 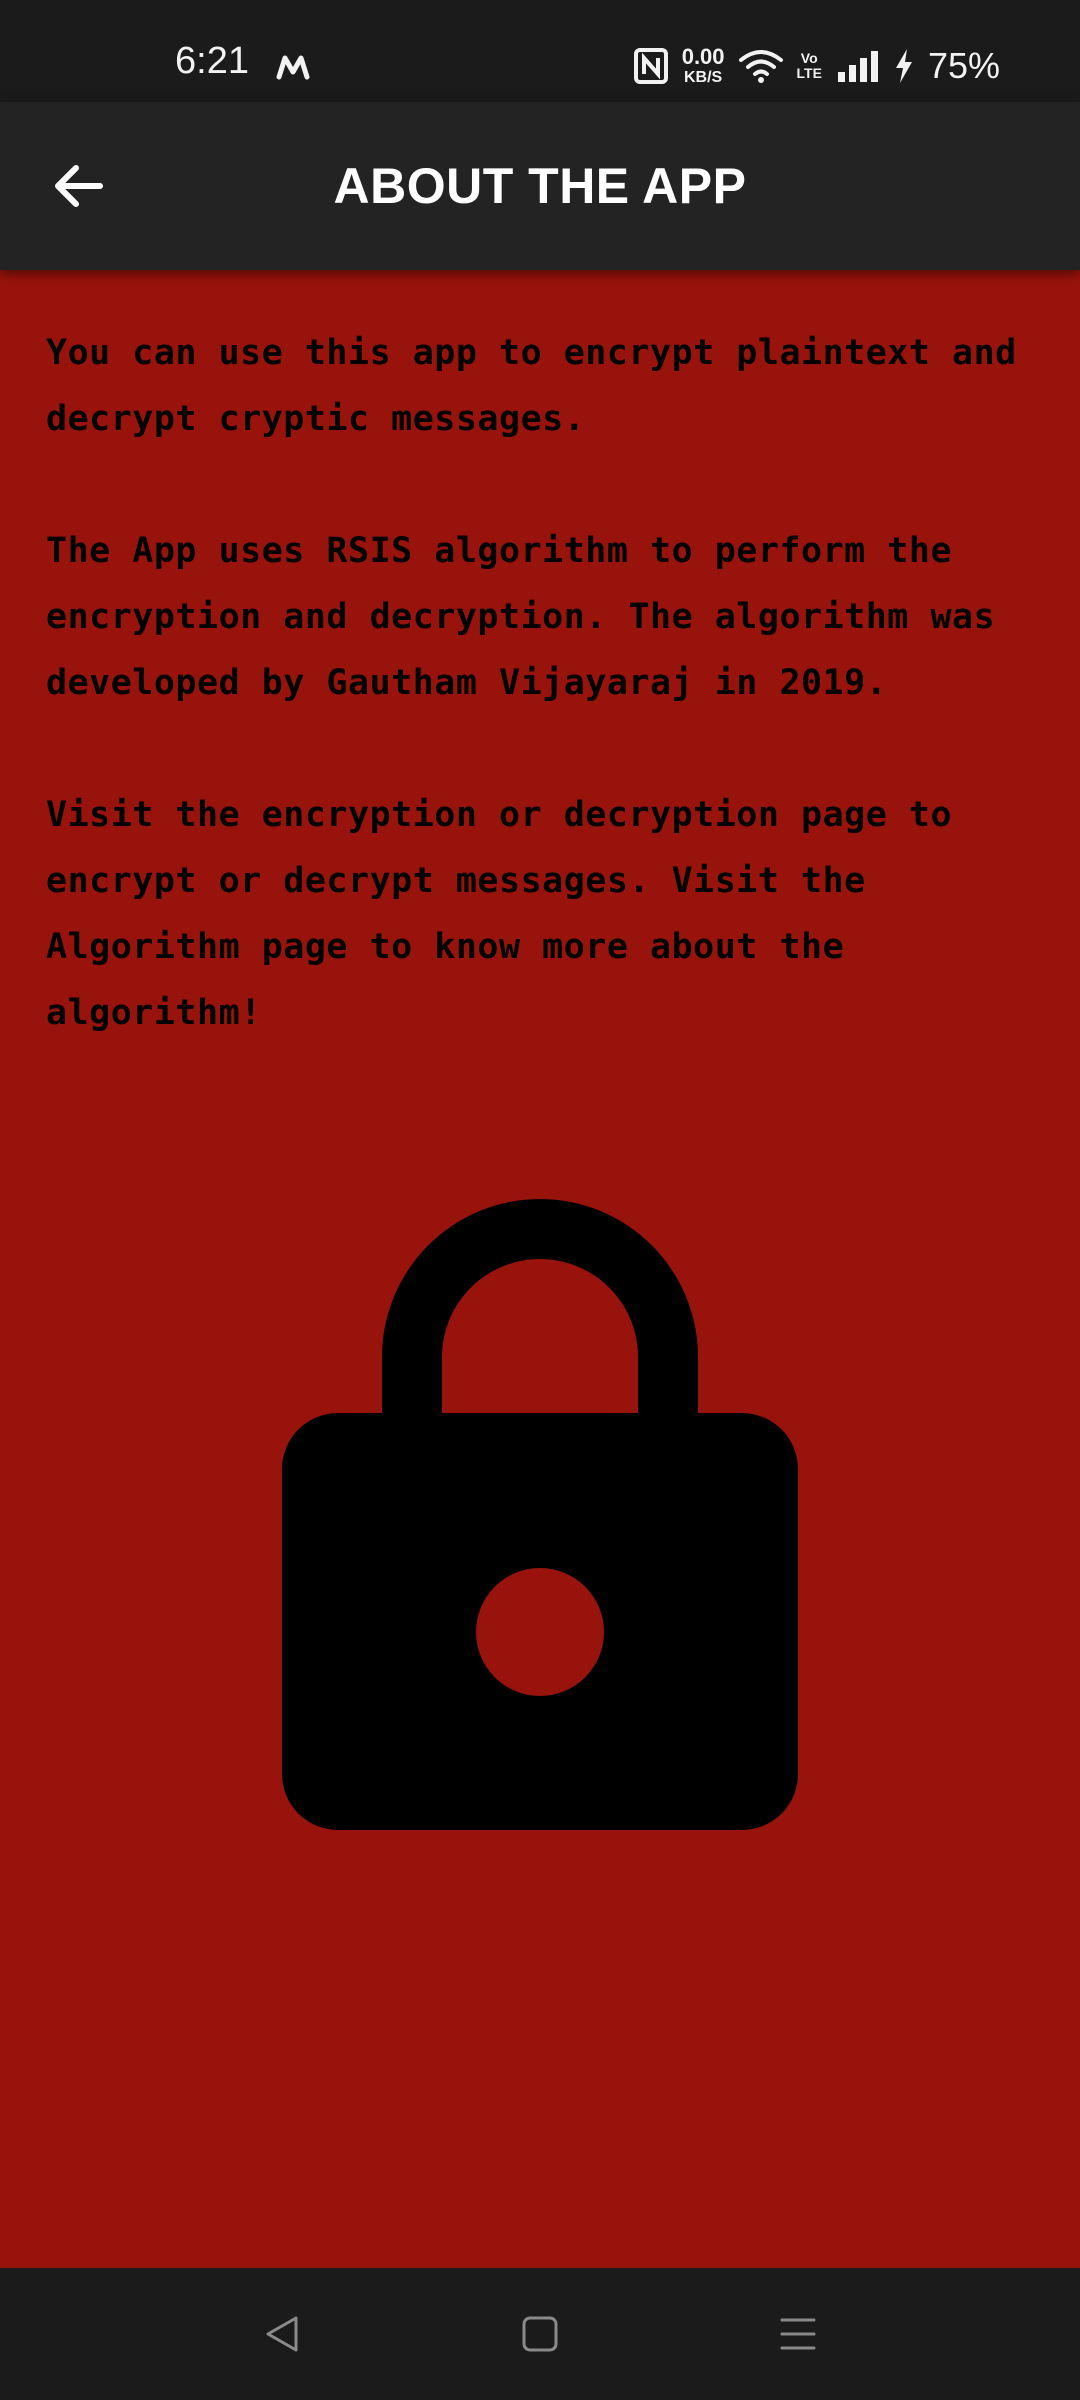 I want to click on volte-top-text: Vo, so click(x=809, y=58).